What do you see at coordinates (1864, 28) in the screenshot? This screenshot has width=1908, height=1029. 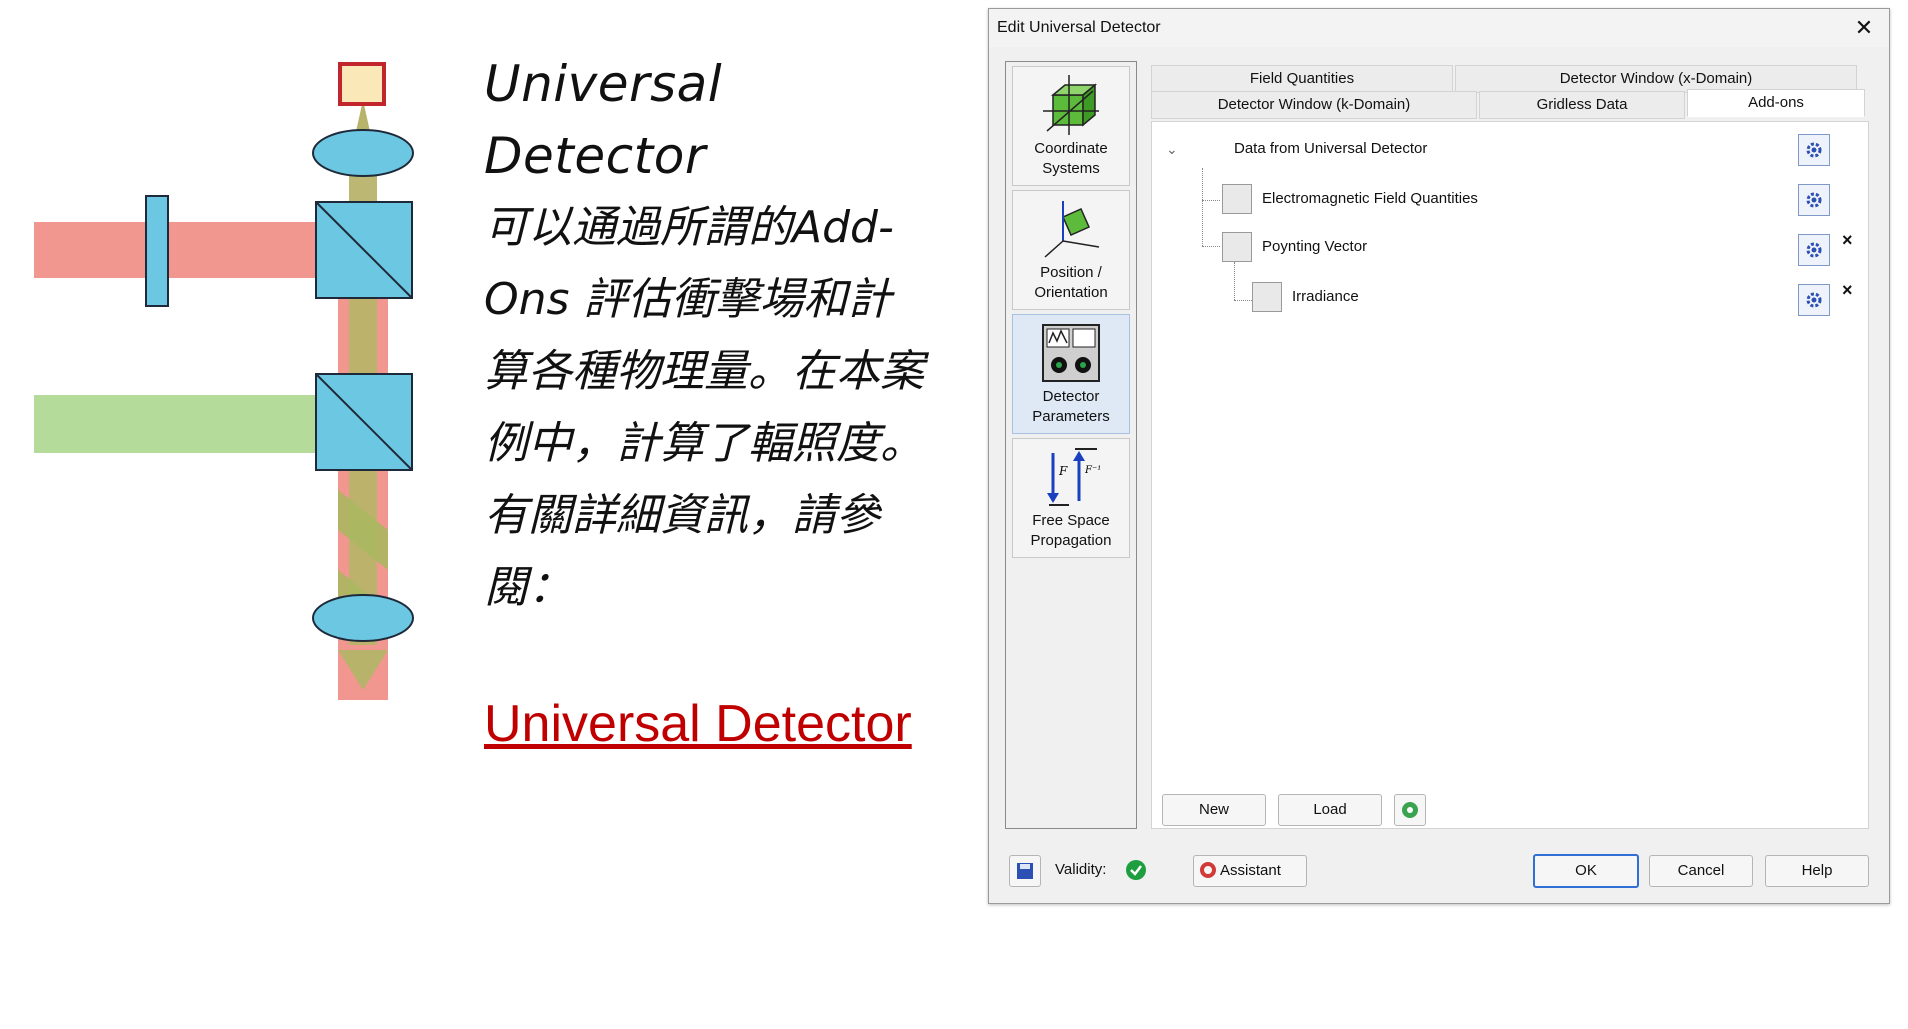 I see `close-icon: ✕` at bounding box center [1864, 28].